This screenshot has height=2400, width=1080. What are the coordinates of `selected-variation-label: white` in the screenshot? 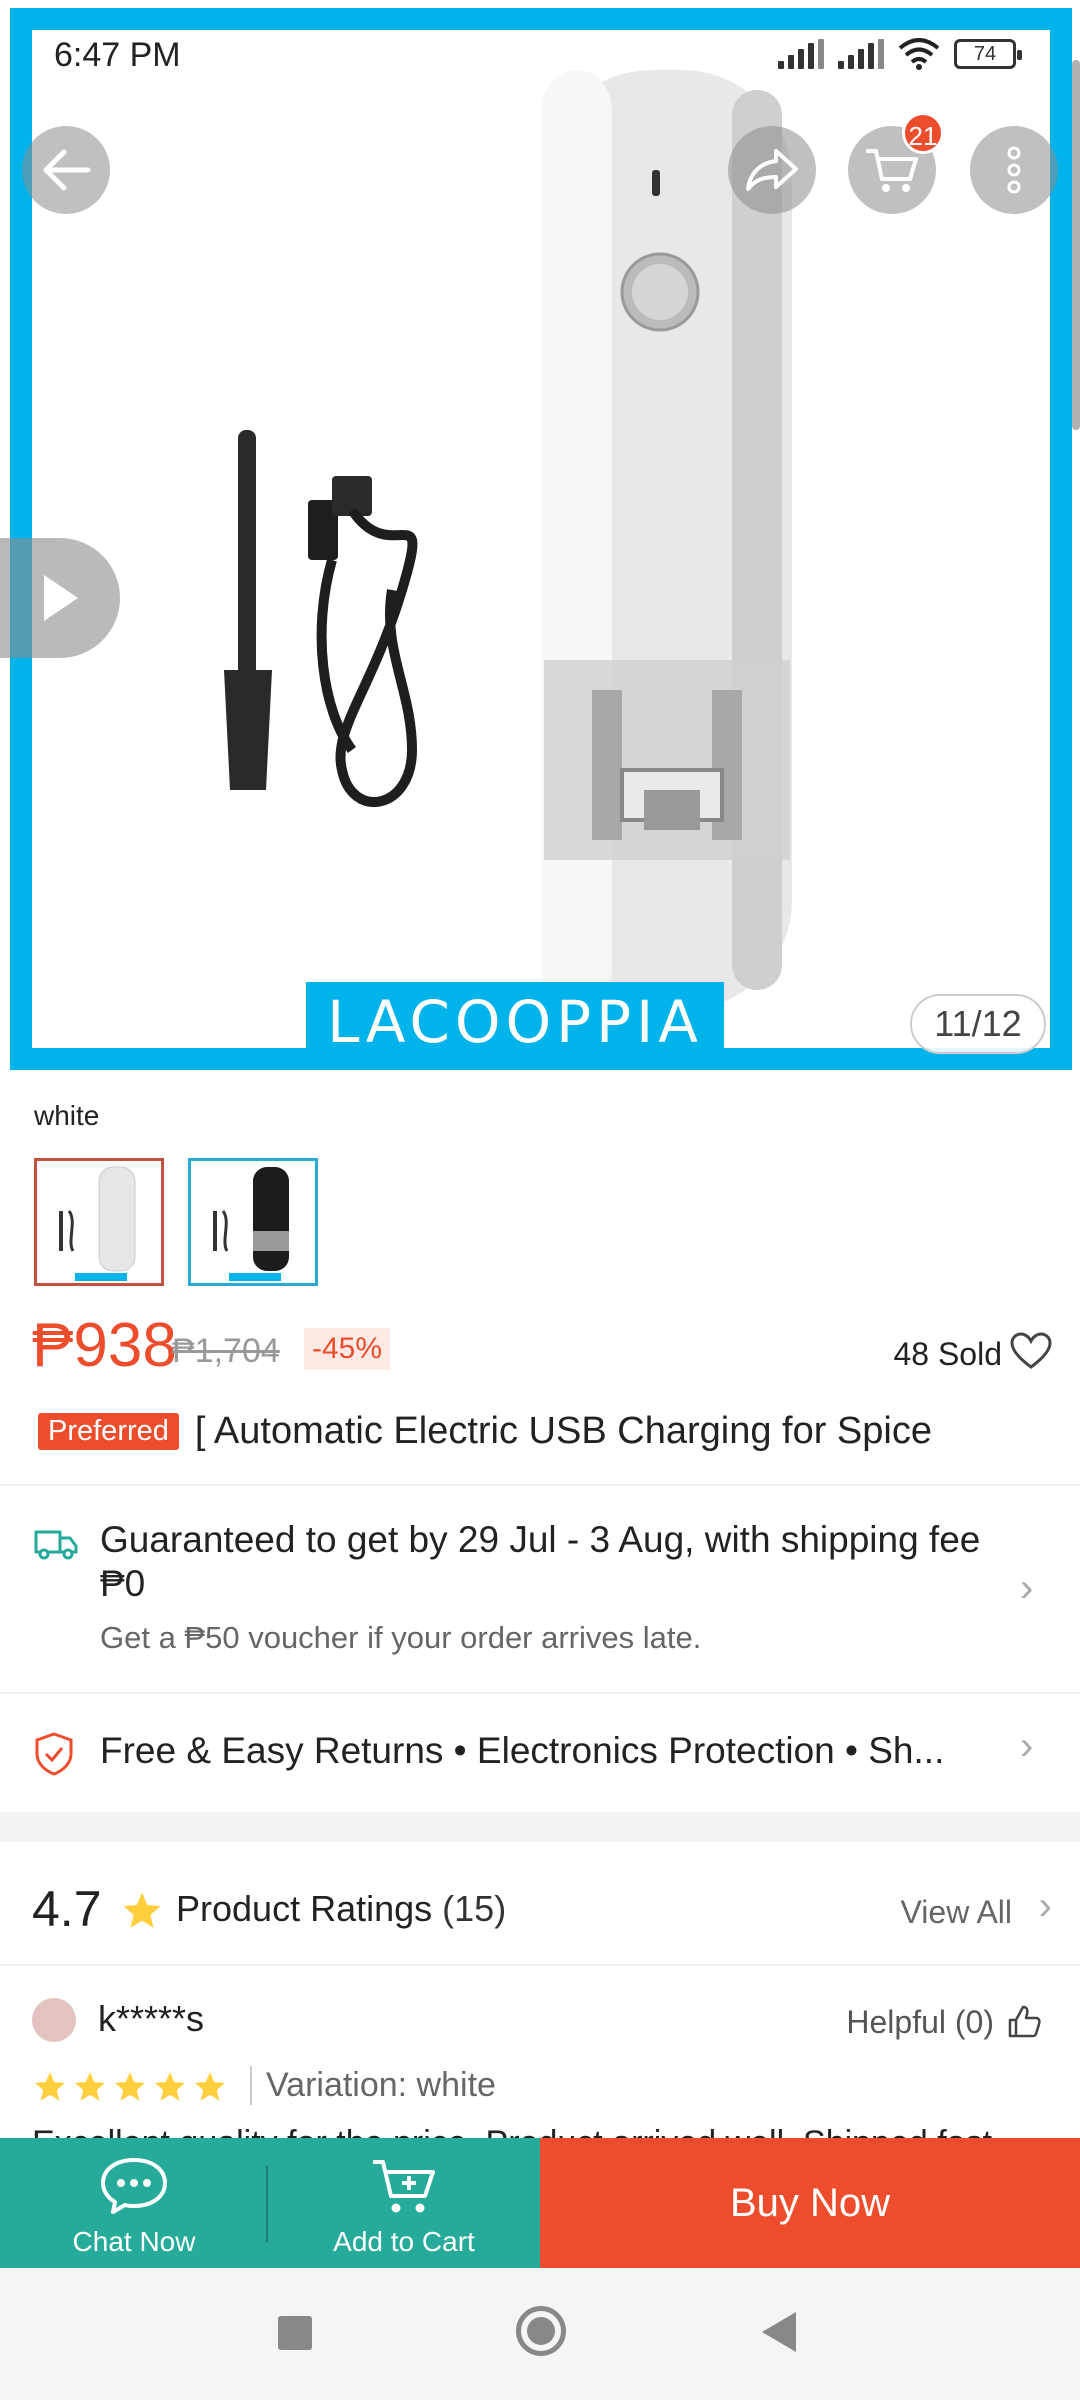 It's located at (67, 1115).